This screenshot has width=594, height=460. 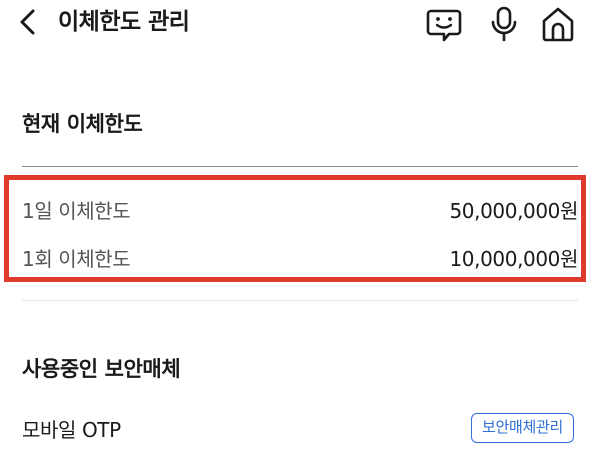 What do you see at coordinates (124, 22) in the screenshot?
I see `page-title: 이체한도 관리` at bounding box center [124, 22].